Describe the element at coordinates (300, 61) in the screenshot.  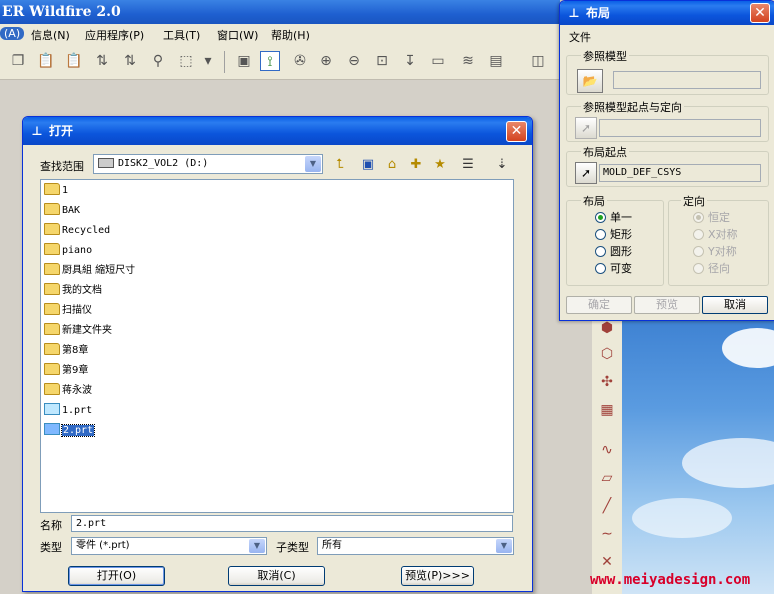
I see `orient-mode-icon: ✇` at that location.